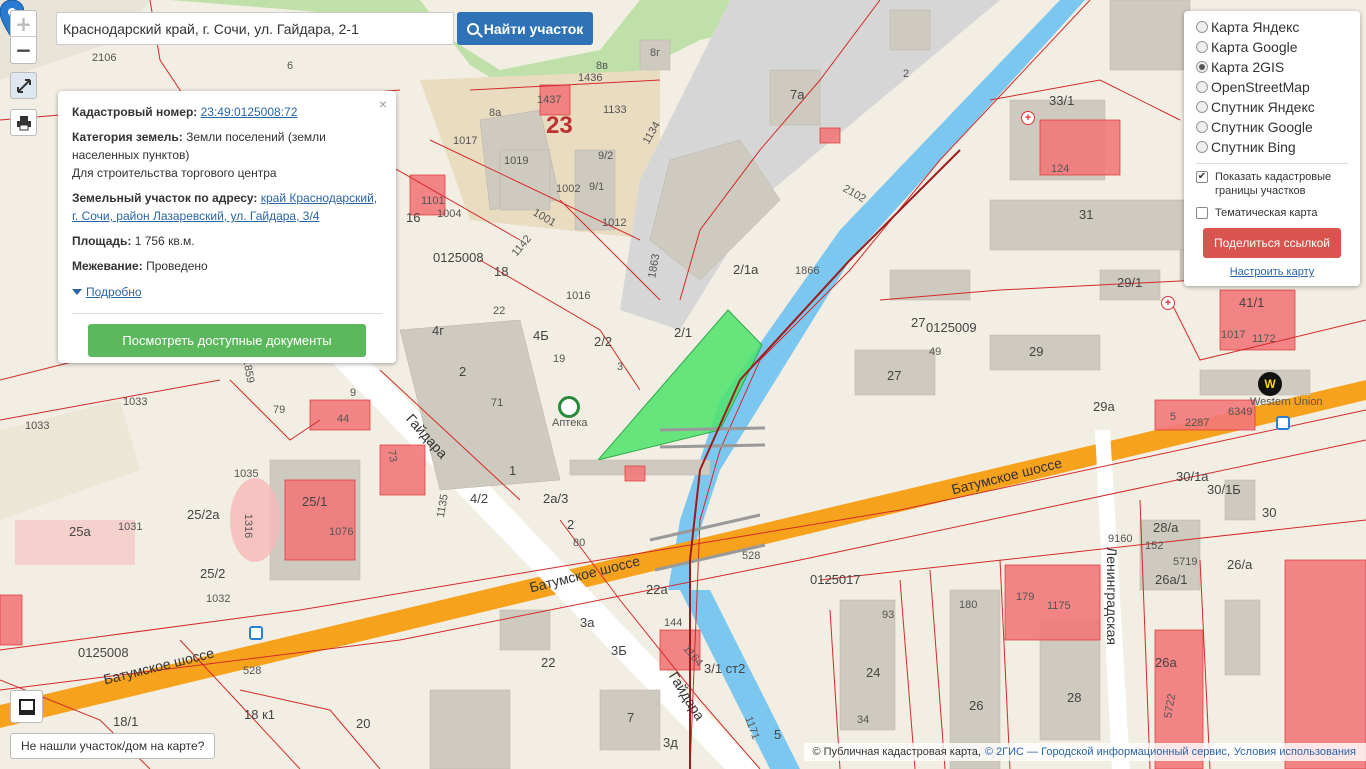  I want to click on cadastral-number-link: 23:49:0125008:72, so click(249, 112).